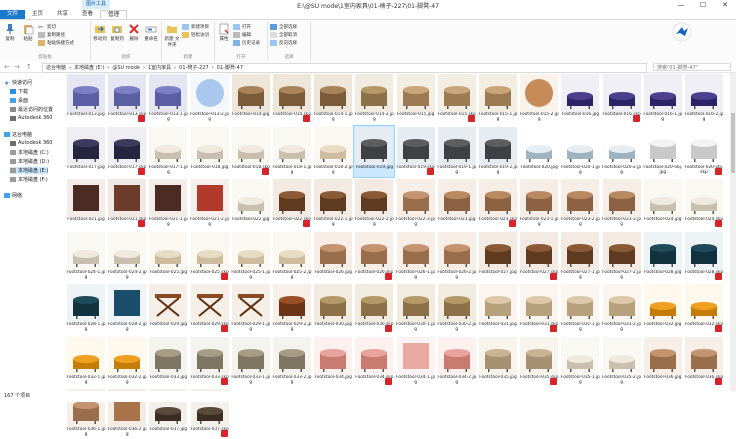 The image size is (736, 439). Describe the element at coordinates (580, 203) in the screenshot. I see `image-file-item: Footstool-023-2.jpg` at that location.